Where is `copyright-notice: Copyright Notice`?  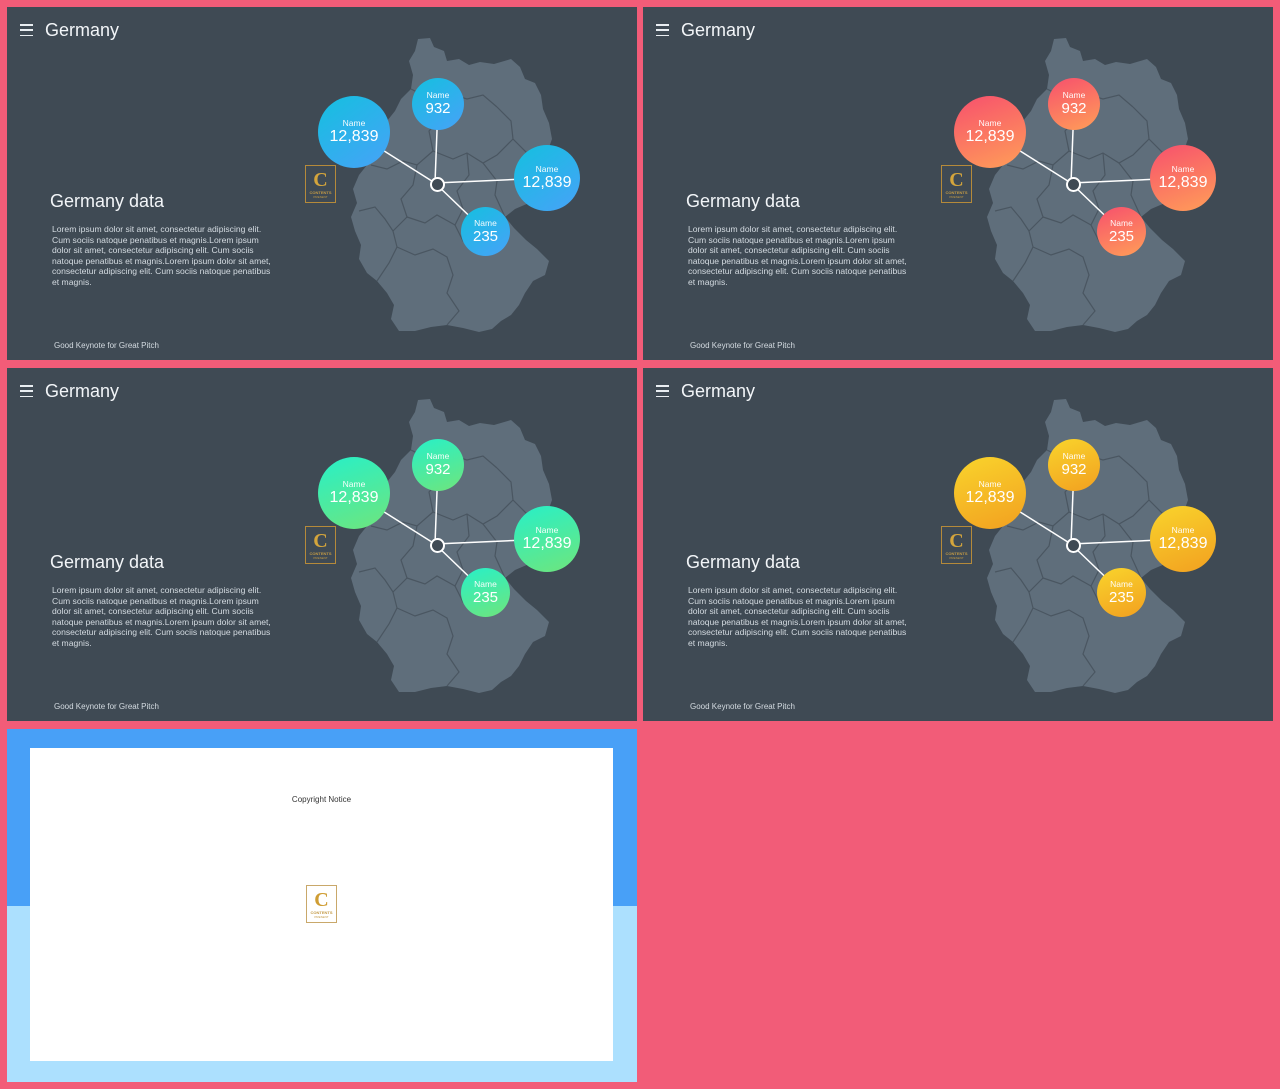 copyright-notice: Copyright Notice is located at coordinates (321, 799).